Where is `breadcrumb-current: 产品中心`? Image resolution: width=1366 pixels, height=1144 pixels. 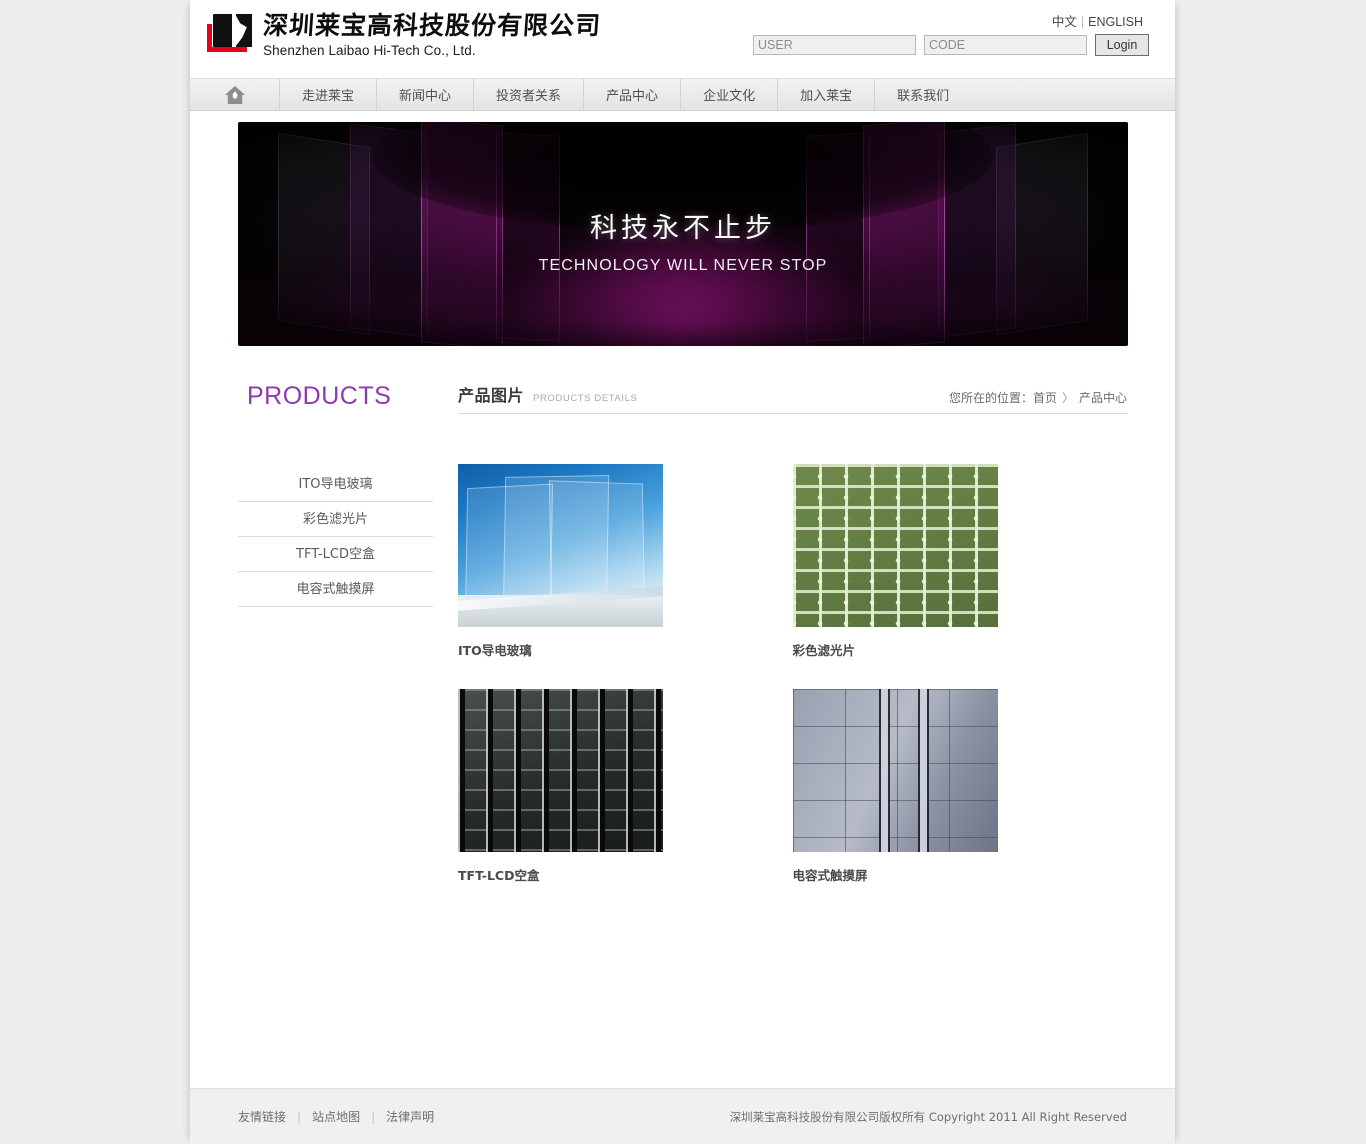
breadcrumb-current: 产品中心 is located at coordinates (1102, 398).